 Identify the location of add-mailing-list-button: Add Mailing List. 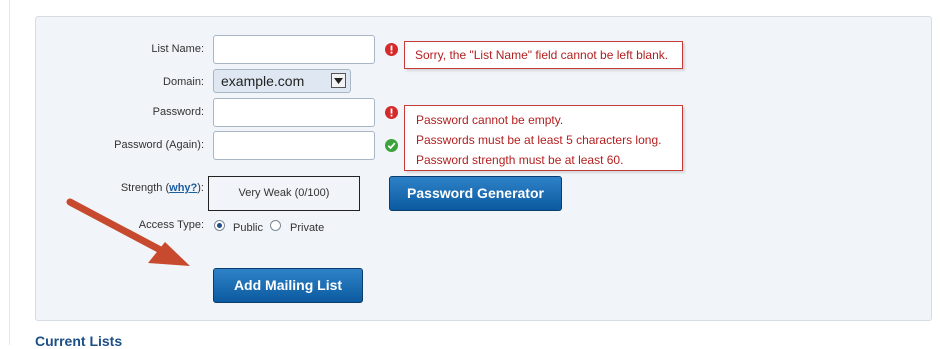
(288, 285).